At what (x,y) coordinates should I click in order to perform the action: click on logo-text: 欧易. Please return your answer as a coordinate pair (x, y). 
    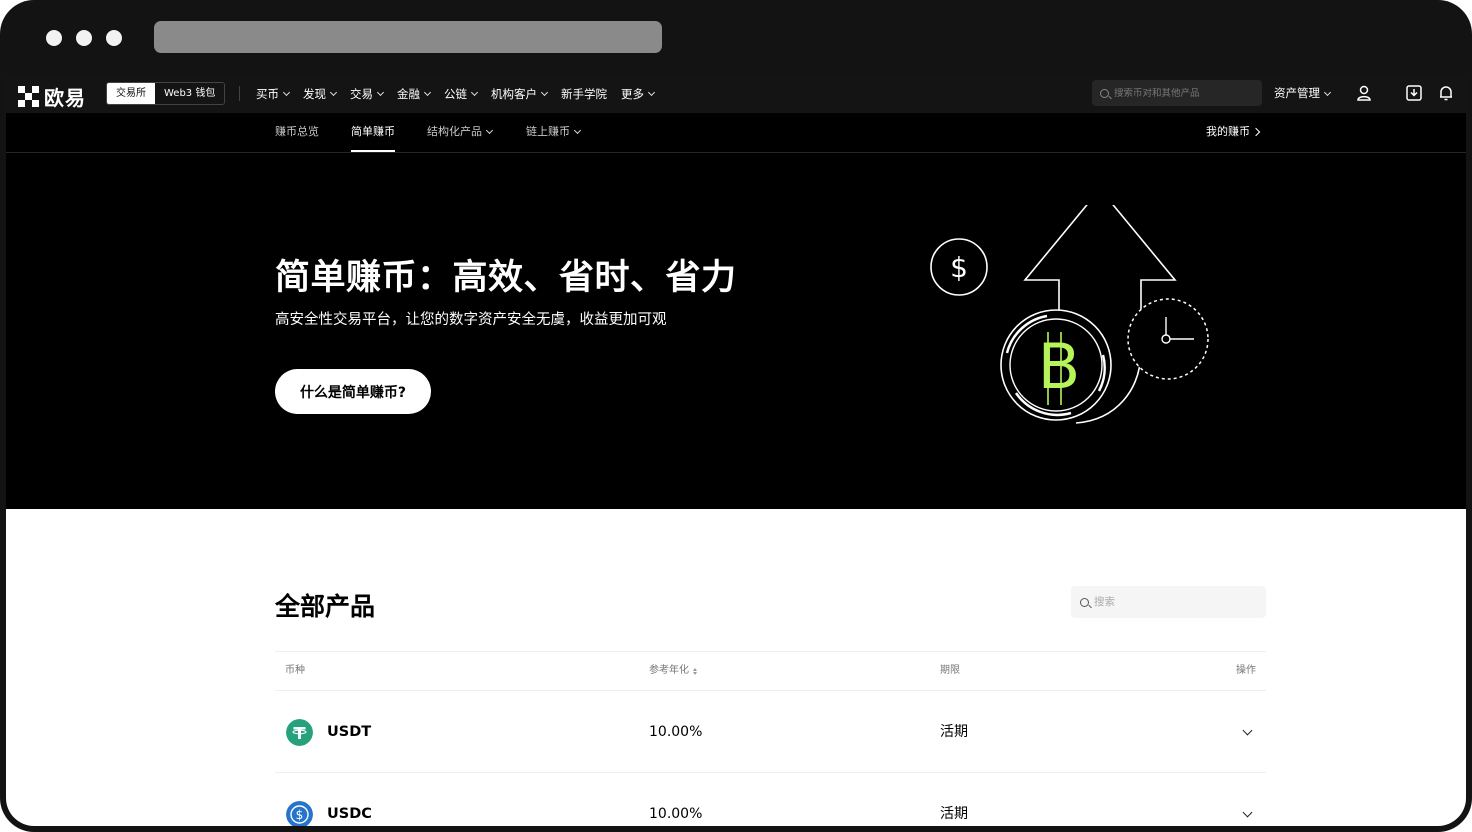
    Looking at the image, I should click on (65, 98).